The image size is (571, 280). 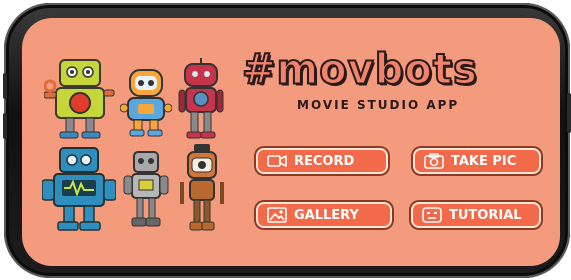 What do you see at coordinates (484, 161) in the screenshot?
I see `take-pic-button-label: TAKE PIC` at bounding box center [484, 161].